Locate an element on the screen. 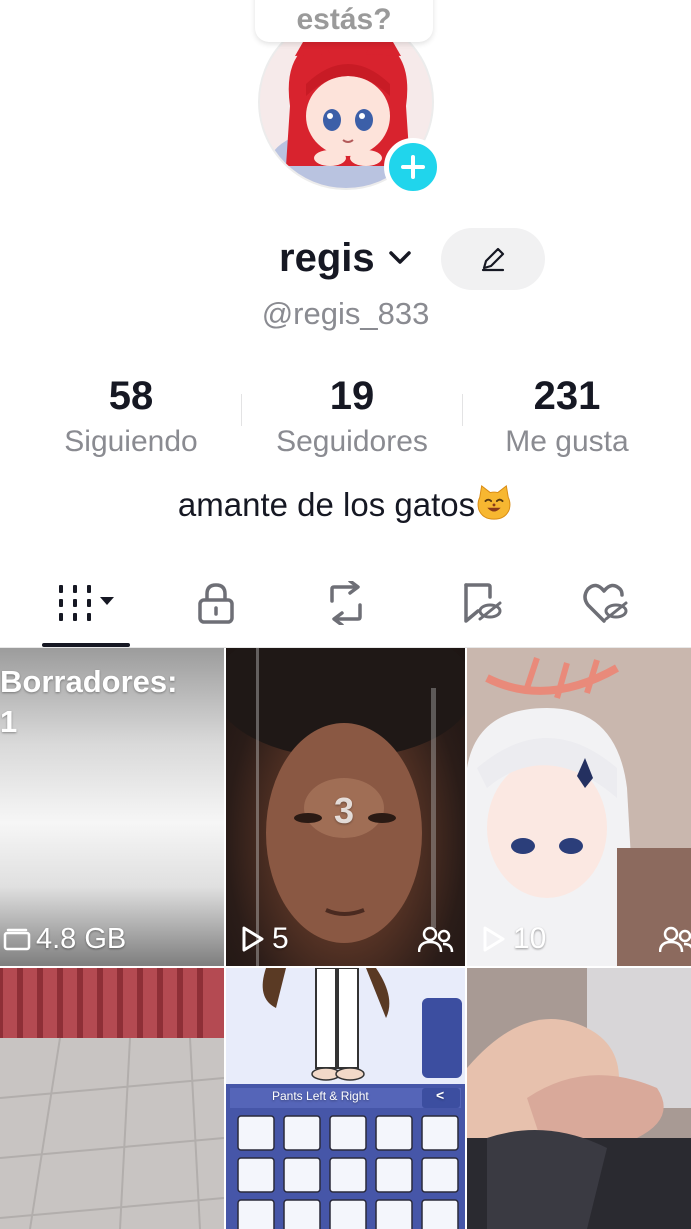  view-count: 10 is located at coordinates (530, 938).